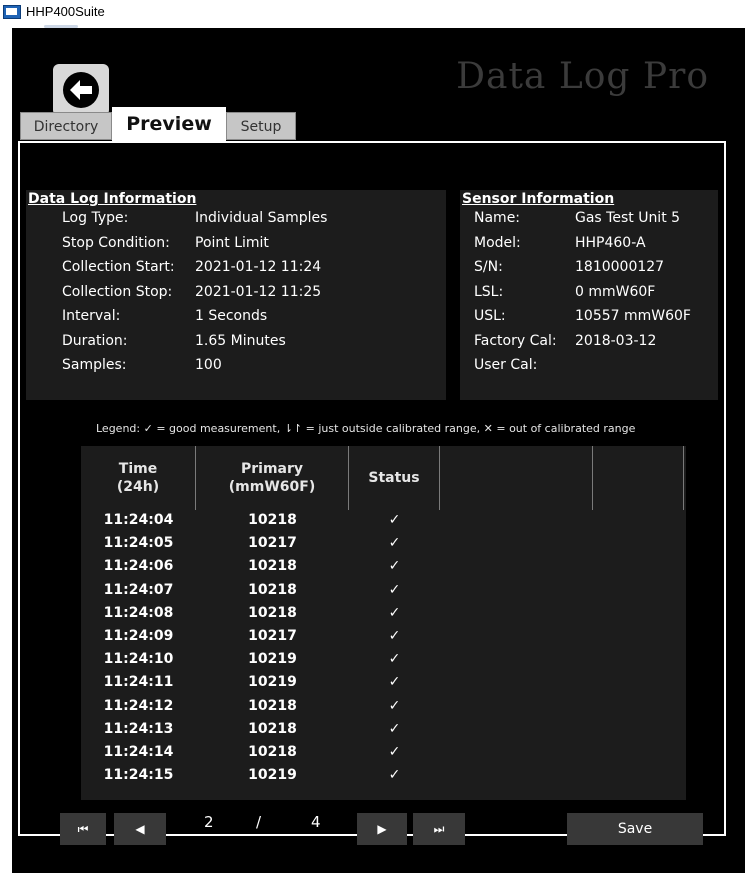 This screenshot has height=873, width=745. Describe the element at coordinates (12, 12) in the screenshot. I see `app-icon` at that location.